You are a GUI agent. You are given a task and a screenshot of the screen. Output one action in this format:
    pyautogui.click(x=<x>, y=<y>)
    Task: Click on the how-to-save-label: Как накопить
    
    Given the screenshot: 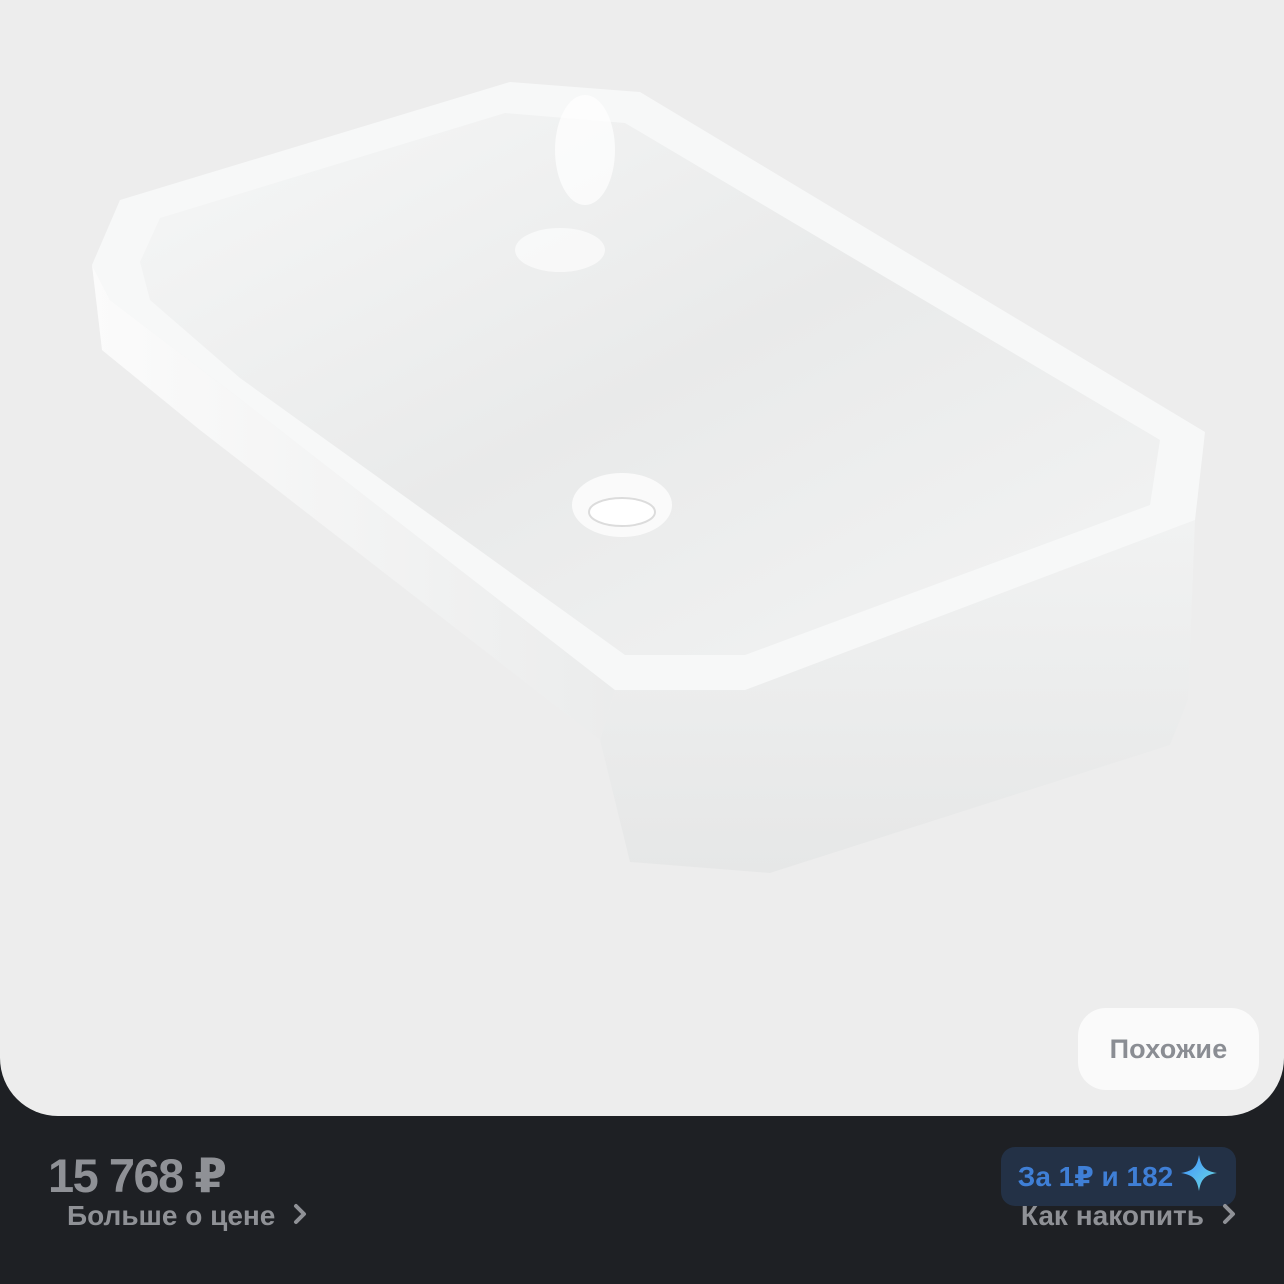 What is the action you would take?
    pyautogui.click(x=1112, y=1215)
    